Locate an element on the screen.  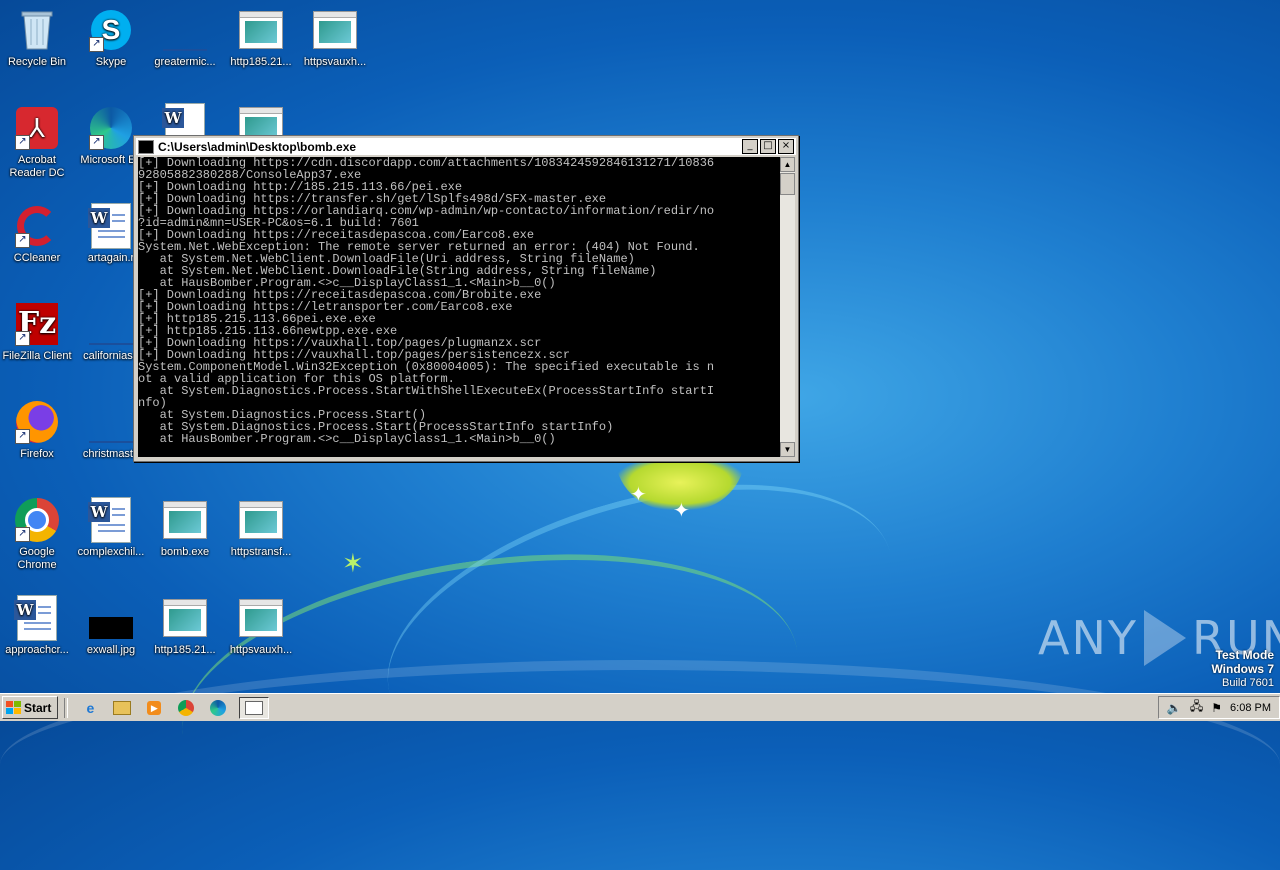
close-button: × is located at coordinates (786, 146).